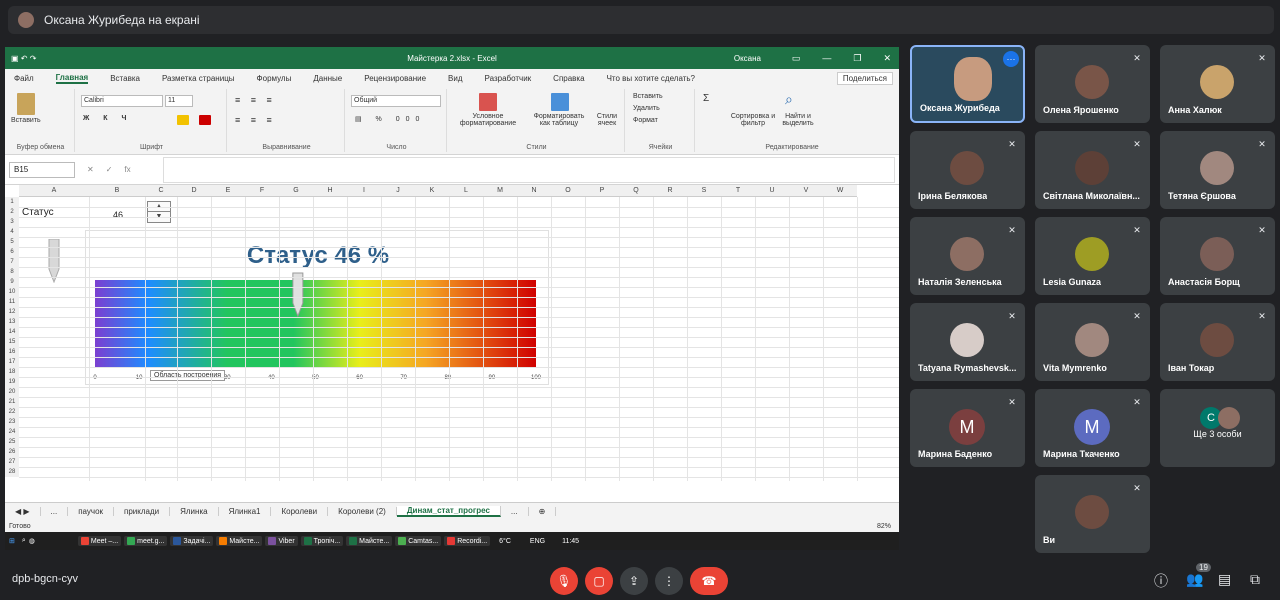 The image size is (1280, 600). I want to click on column-header: M, so click(500, 191).